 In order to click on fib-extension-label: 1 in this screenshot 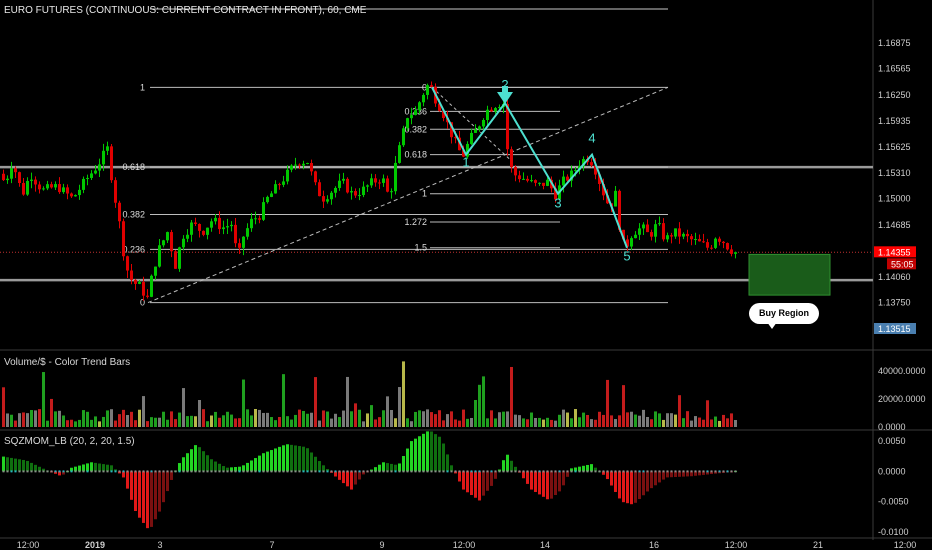, I will do `click(424, 194)`.